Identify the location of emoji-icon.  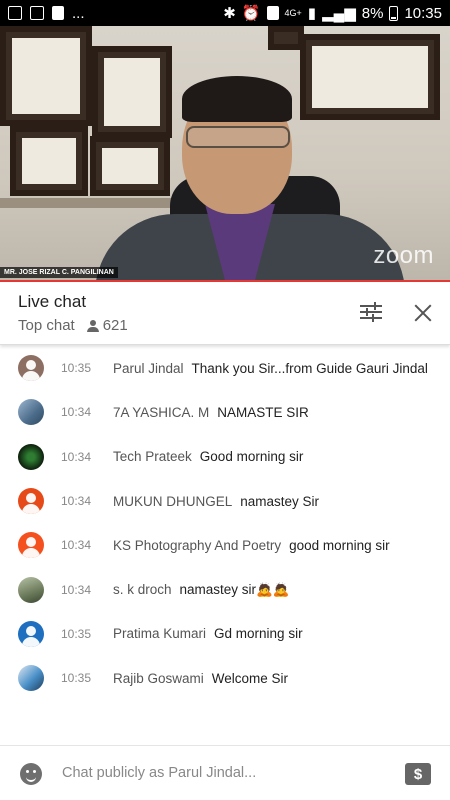
(31, 774).